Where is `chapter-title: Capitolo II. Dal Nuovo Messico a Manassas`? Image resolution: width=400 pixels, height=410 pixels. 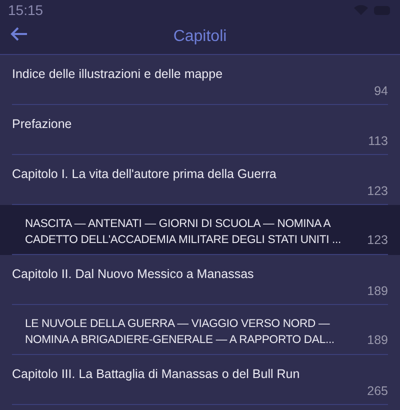
chapter-title: Capitolo II. Dal Nuovo Messico a Manassas is located at coordinates (133, 274).